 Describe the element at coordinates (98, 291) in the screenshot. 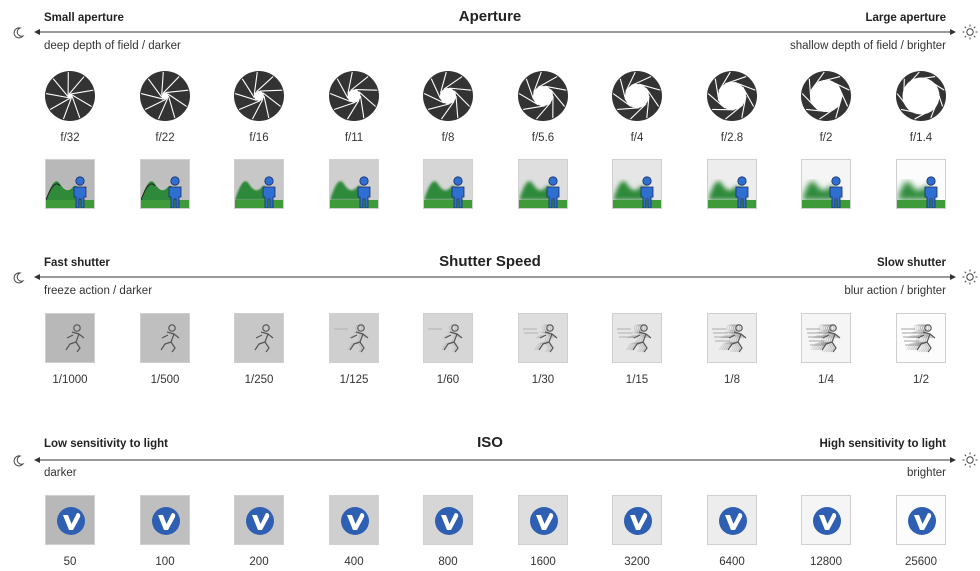

I see `shutter-left-subtitle: freeze action / darker` at that location.